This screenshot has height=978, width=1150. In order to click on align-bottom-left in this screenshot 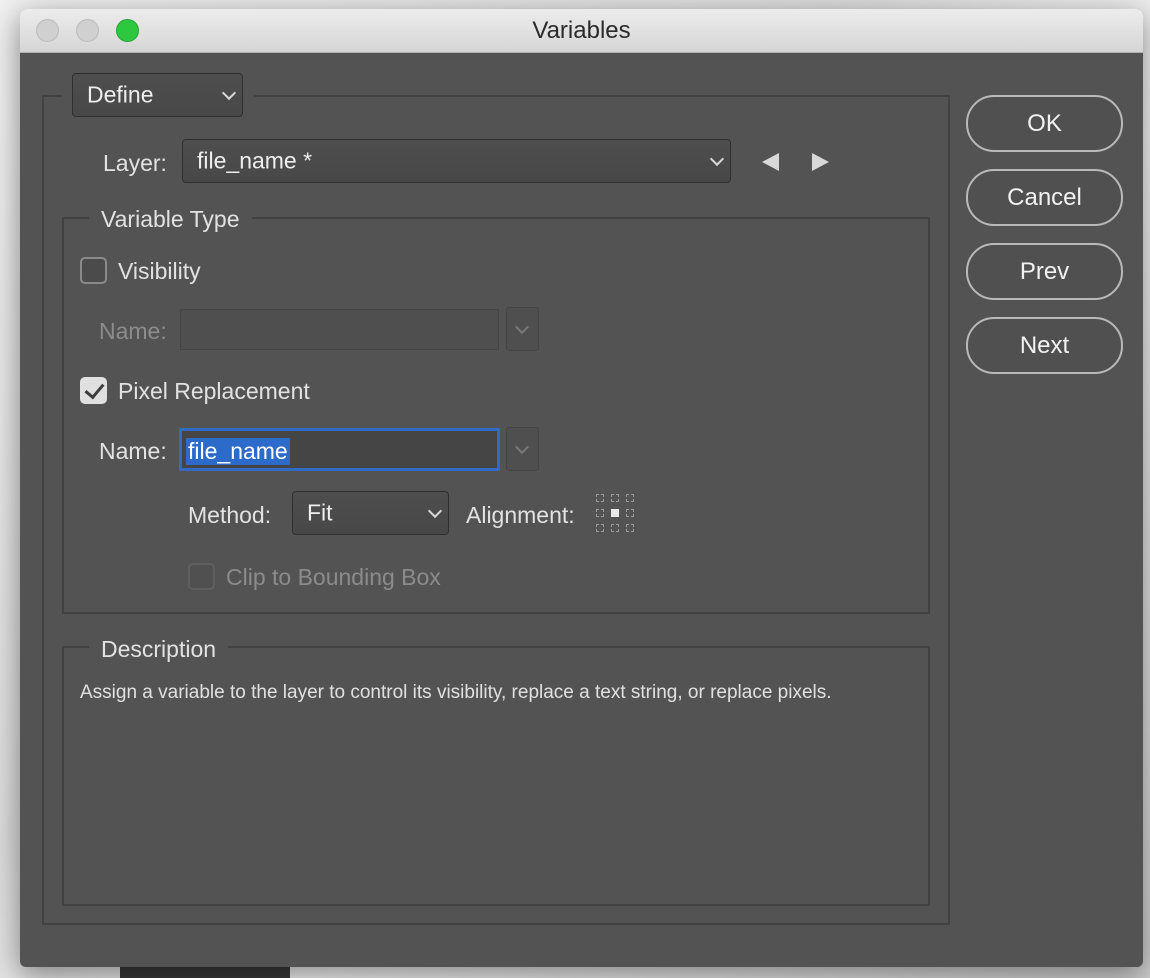, I will do `click(600, 528)`.